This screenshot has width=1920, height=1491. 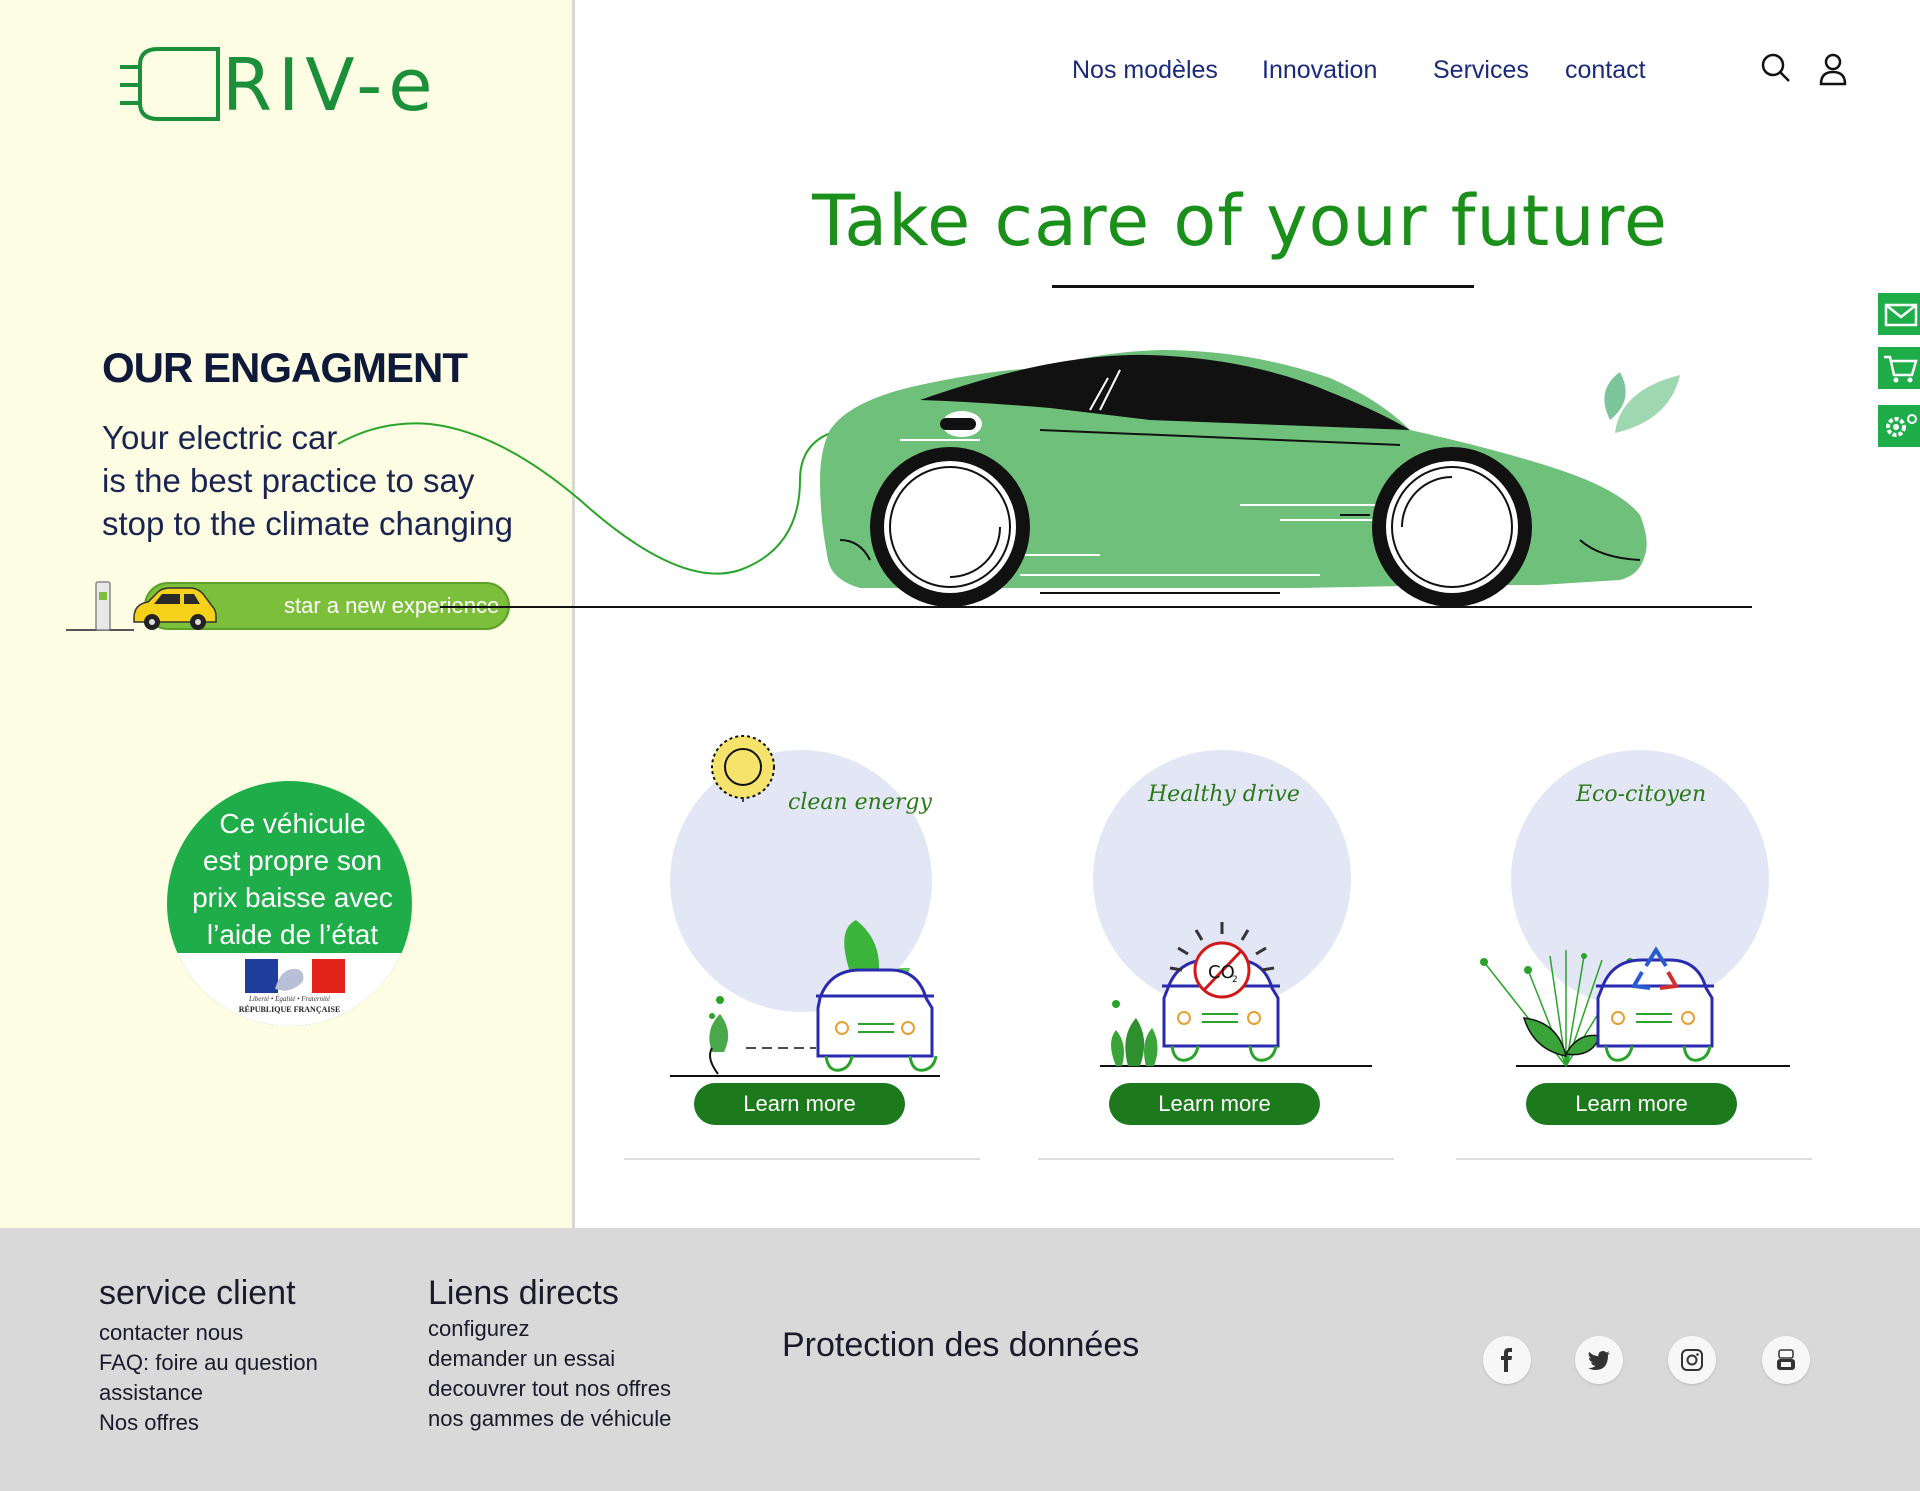 I want to click on badge-line: est propre son, so click(x=292, y=860).